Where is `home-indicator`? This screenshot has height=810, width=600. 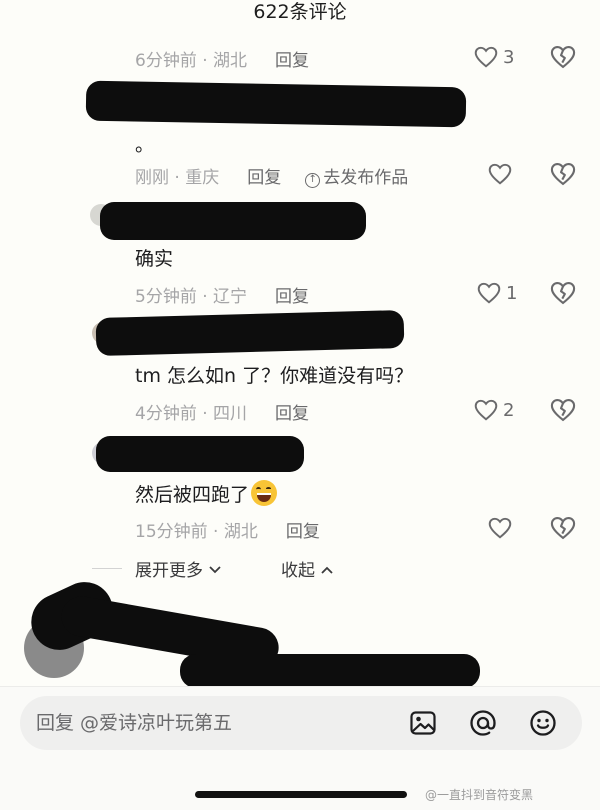
home-indicator is located at coordinates (301, 794).